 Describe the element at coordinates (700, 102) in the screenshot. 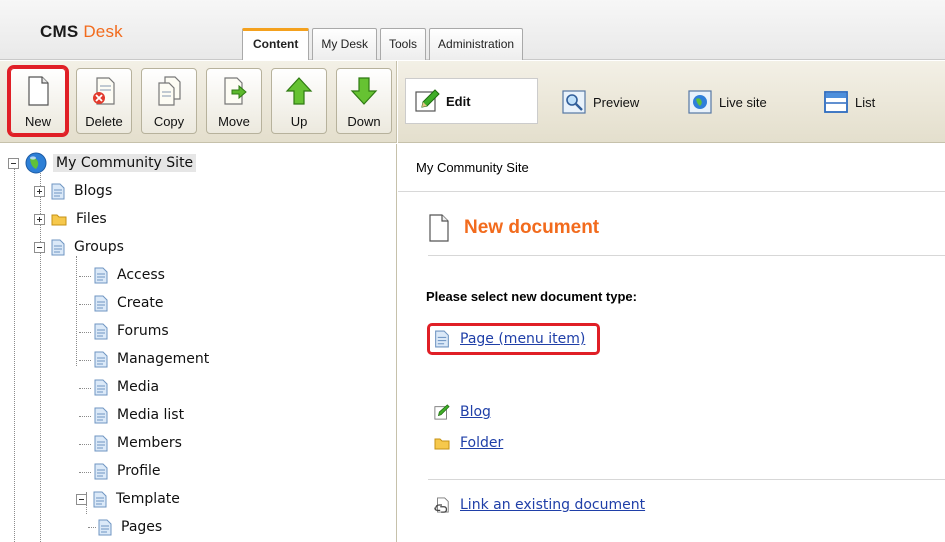

I see `live-site-globe-icon` at that location.